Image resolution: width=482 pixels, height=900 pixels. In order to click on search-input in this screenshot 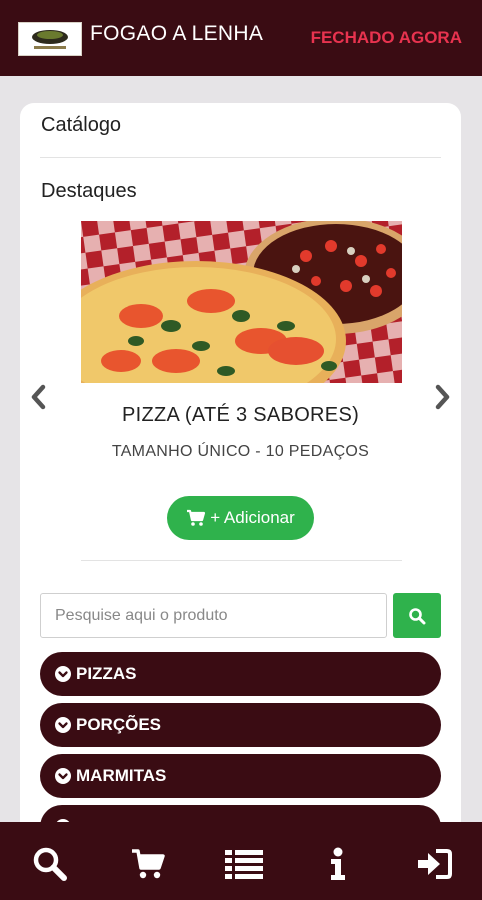, I will do `click(213, 615)`.